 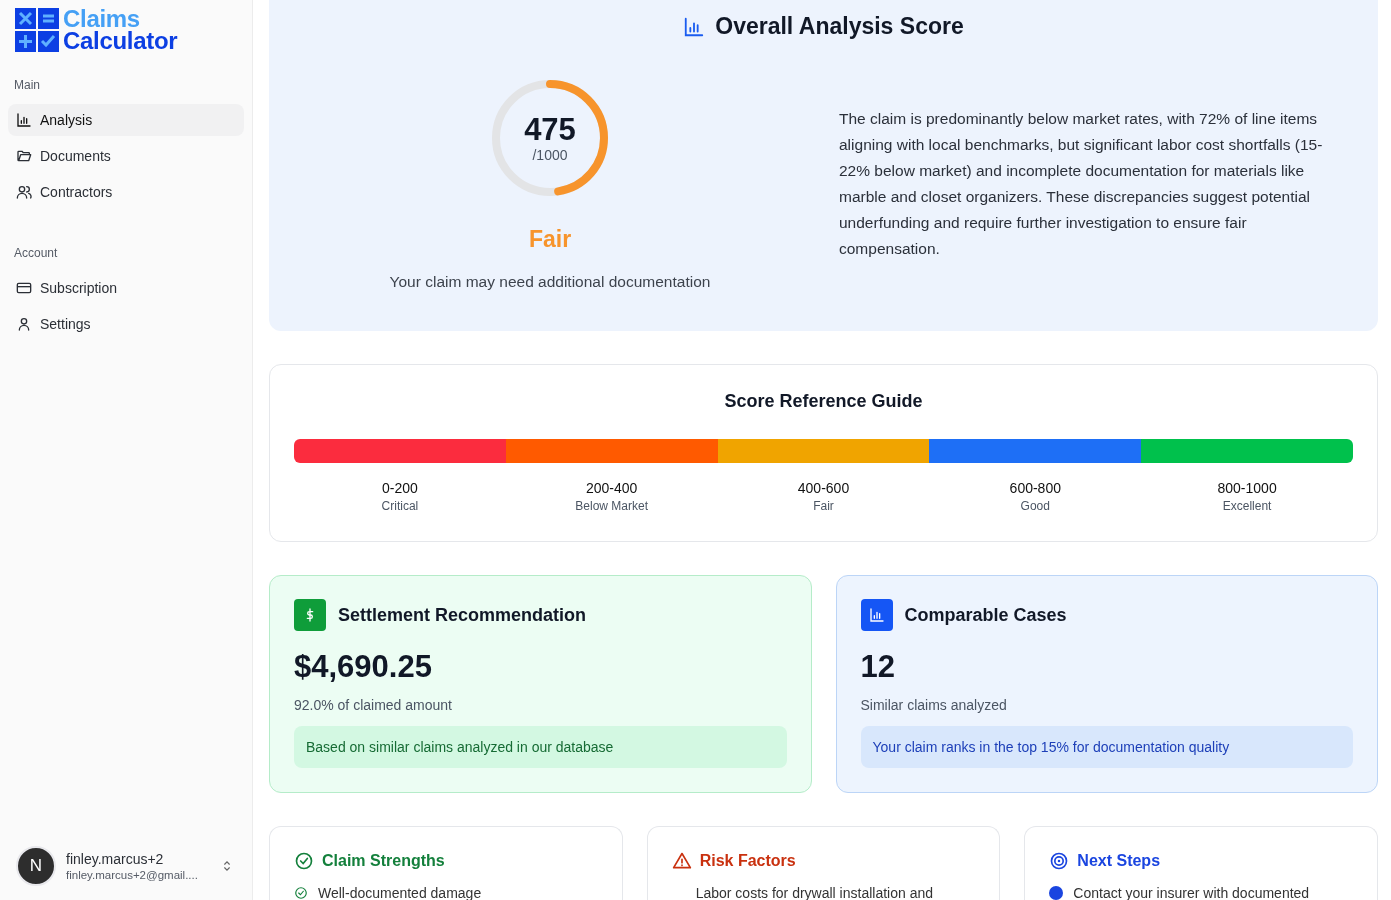 What do you see at coordinates (126, 192) in the screenshot?
I see `sidebar-item: Contractors` at bounding box center [126, 192].